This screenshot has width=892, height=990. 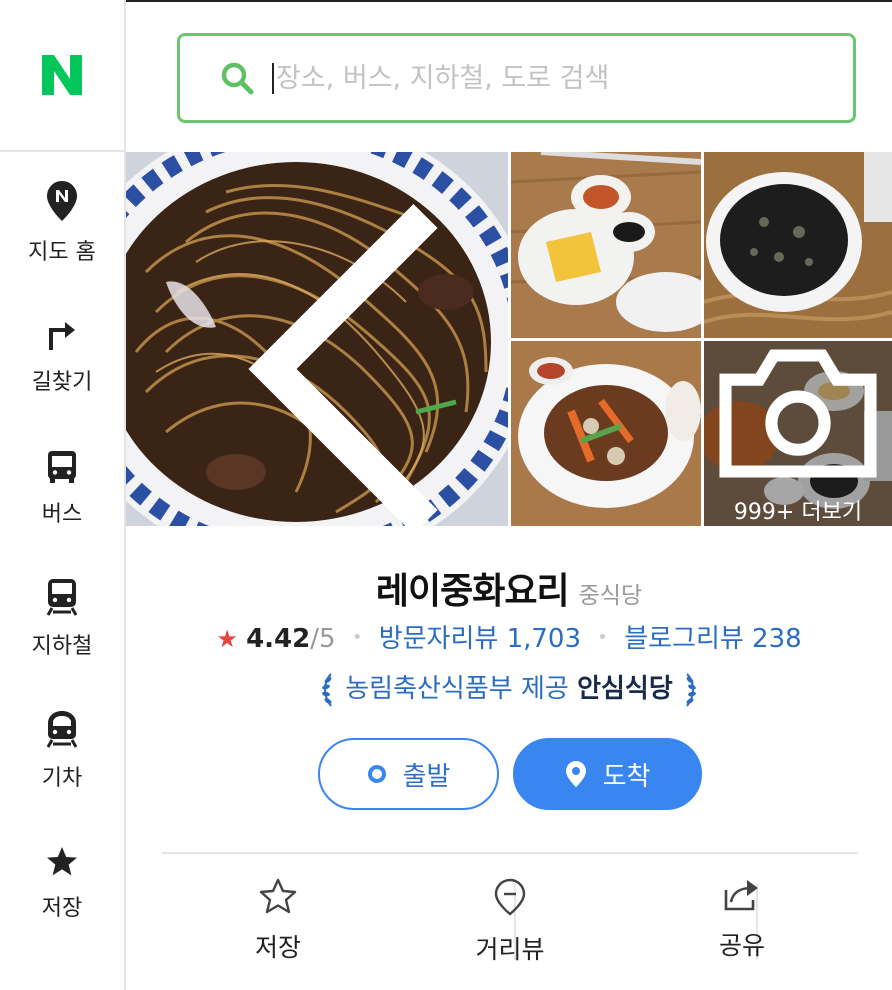 What do you see at coordinates (62, 514) in the screenshot?
I see `sidebar-item-label: 버스` at bounding box center [62, 514].